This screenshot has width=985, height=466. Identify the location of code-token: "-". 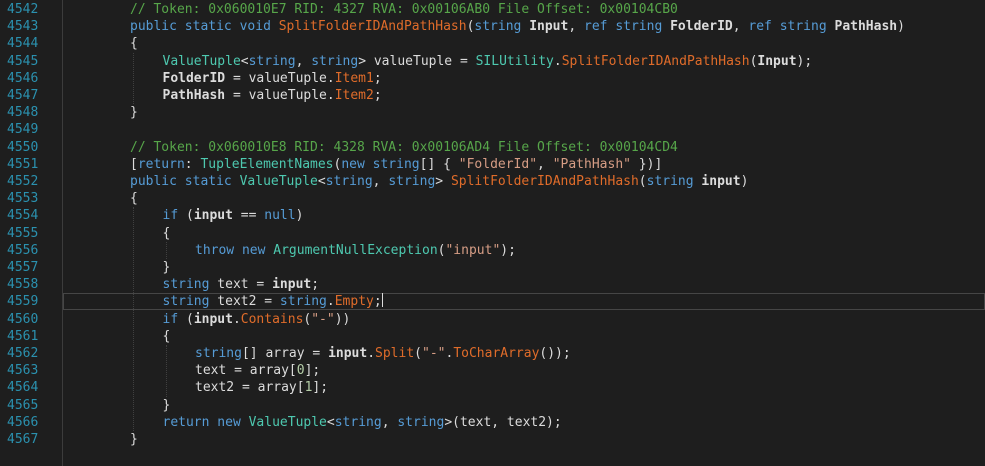
(434, 353).